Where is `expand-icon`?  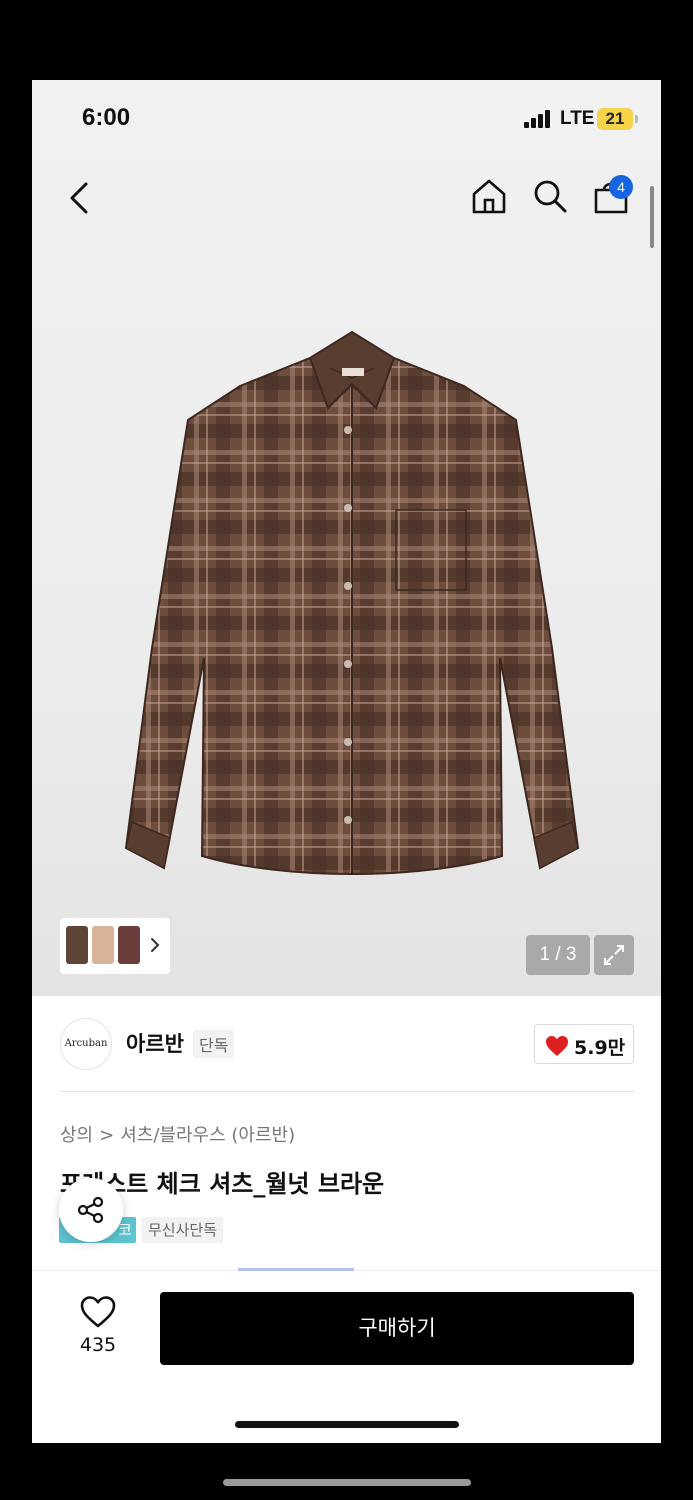 expand-icon is located at coordinates (614, 955).